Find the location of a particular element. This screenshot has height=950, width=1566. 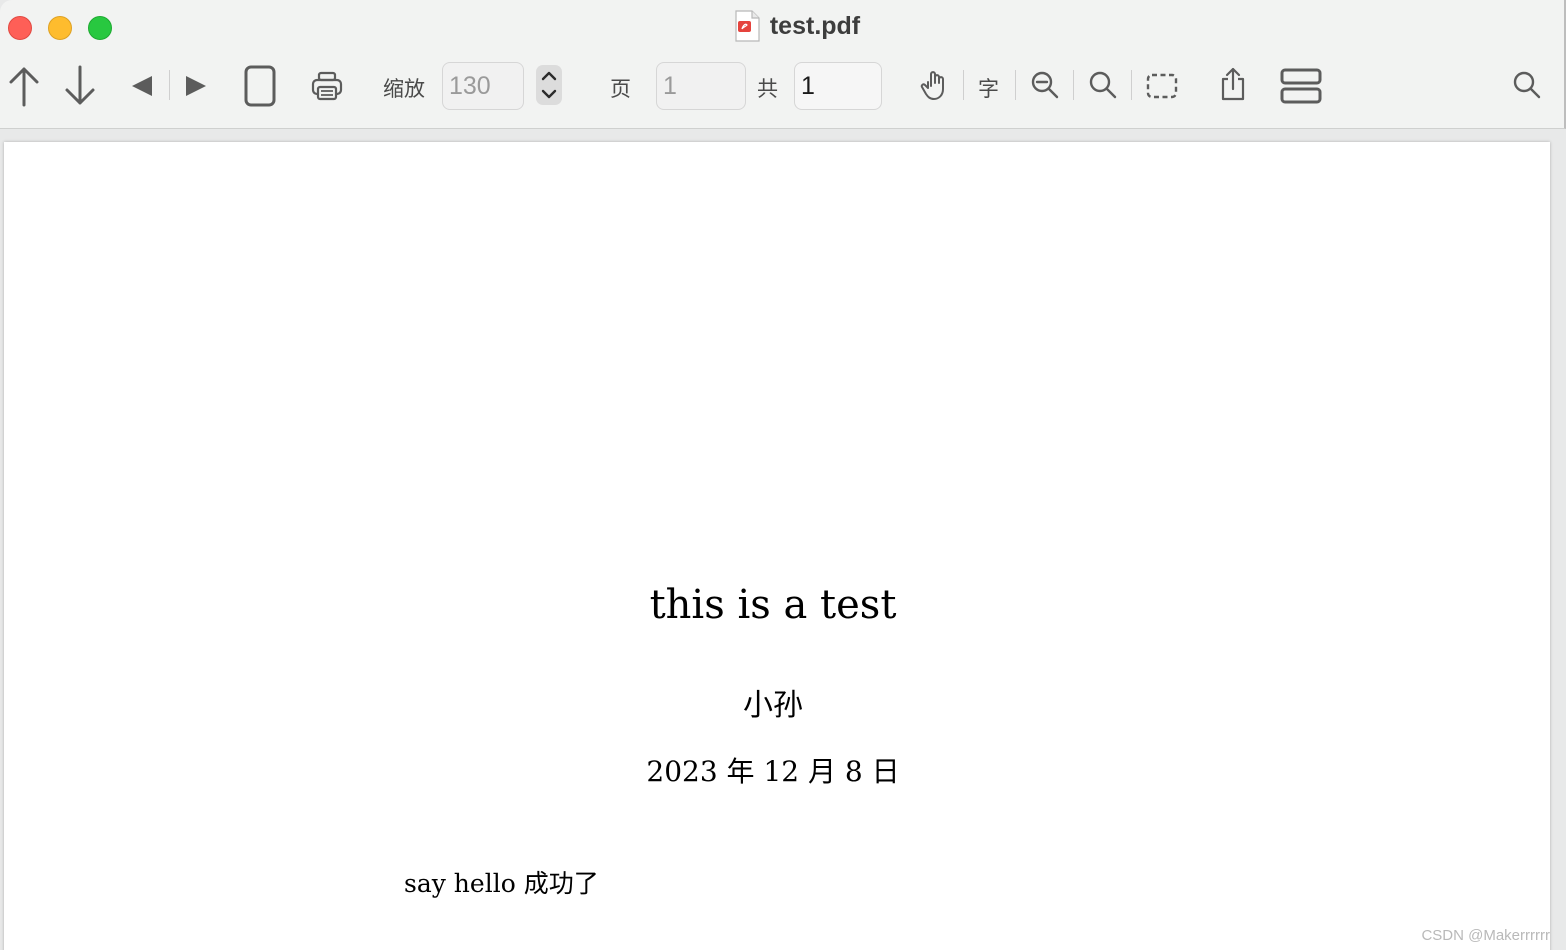

close-button is located at coordinates (20, 28).